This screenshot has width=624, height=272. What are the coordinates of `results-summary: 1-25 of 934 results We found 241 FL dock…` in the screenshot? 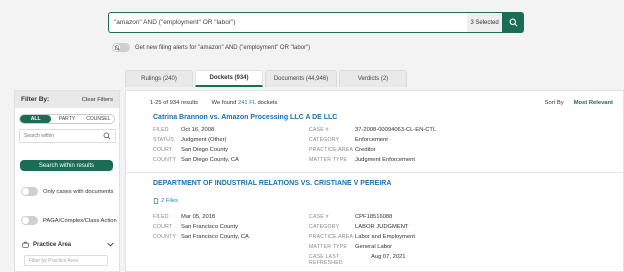 It's located at (213, 103).